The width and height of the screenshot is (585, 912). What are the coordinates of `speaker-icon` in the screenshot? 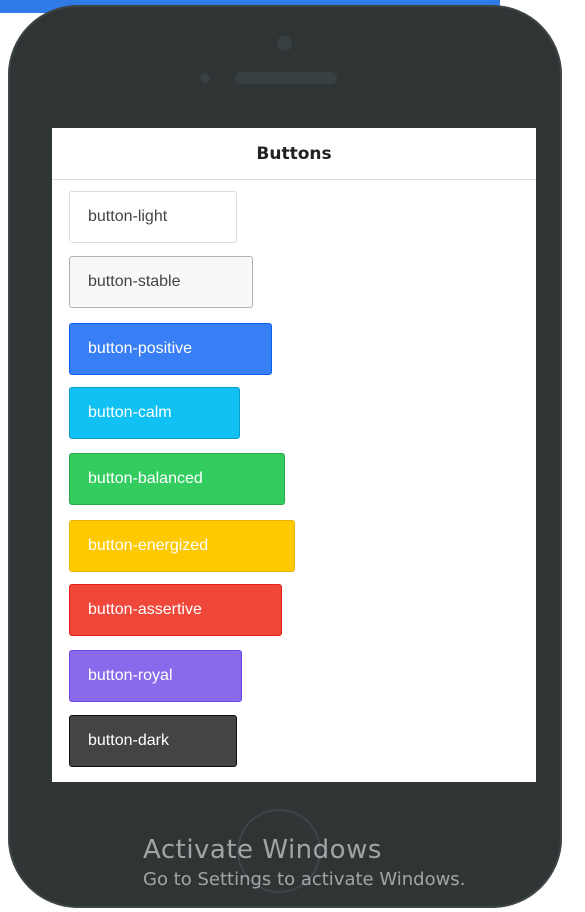 It's located at (286, 78).